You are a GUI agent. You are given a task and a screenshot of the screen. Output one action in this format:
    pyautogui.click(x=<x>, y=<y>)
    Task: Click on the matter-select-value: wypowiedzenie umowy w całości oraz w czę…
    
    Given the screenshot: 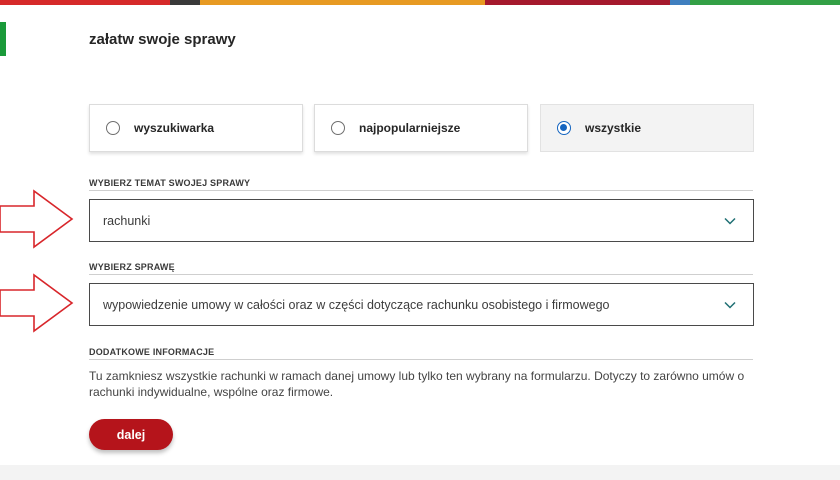 What is the action you would take?
    pyautogui.click(x=356, y=304)
    